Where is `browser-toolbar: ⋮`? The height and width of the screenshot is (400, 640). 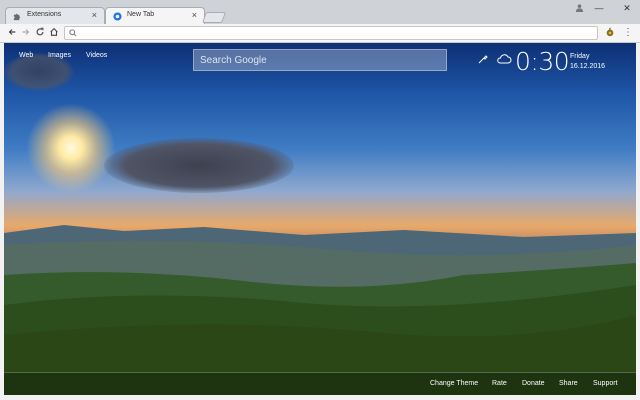 browser-toolbar: ⋮ is located at coordinates (320, 33).